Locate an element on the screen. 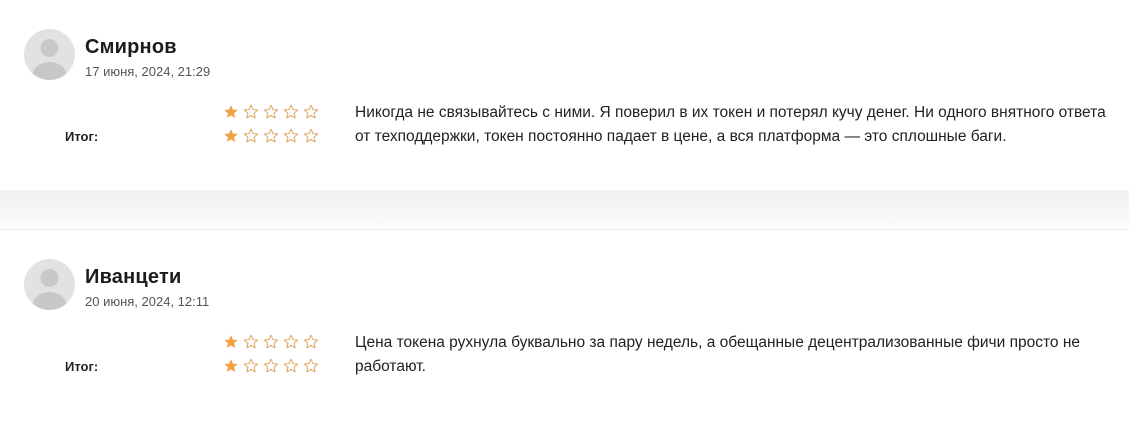 This screenshot has height=421, width=1129. review-separator is located at coordinates (564, 210).